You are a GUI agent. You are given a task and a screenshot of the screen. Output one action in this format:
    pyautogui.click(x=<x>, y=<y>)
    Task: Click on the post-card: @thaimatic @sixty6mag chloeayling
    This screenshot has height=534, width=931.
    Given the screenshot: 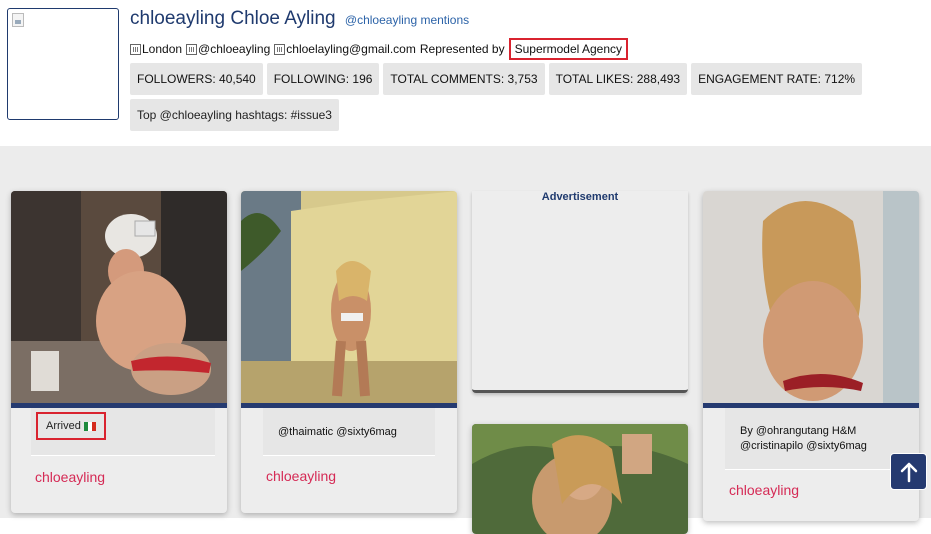 What is the action you would take?
    pyautogui.click(x=349, y=352)
    